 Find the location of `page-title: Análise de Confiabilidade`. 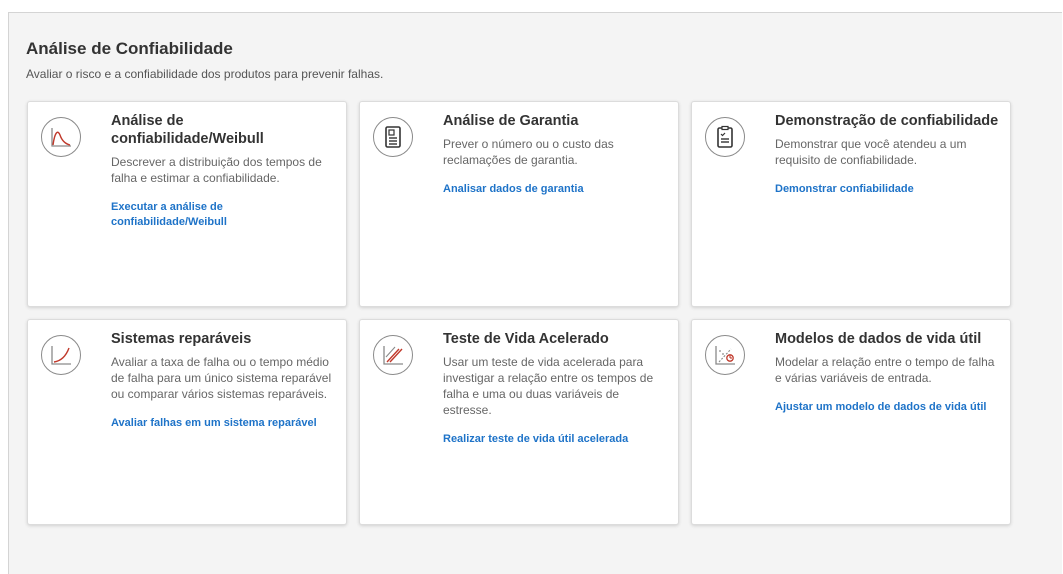

page-title: Análise de Confiabilidade is located at coordinates (129, 48).